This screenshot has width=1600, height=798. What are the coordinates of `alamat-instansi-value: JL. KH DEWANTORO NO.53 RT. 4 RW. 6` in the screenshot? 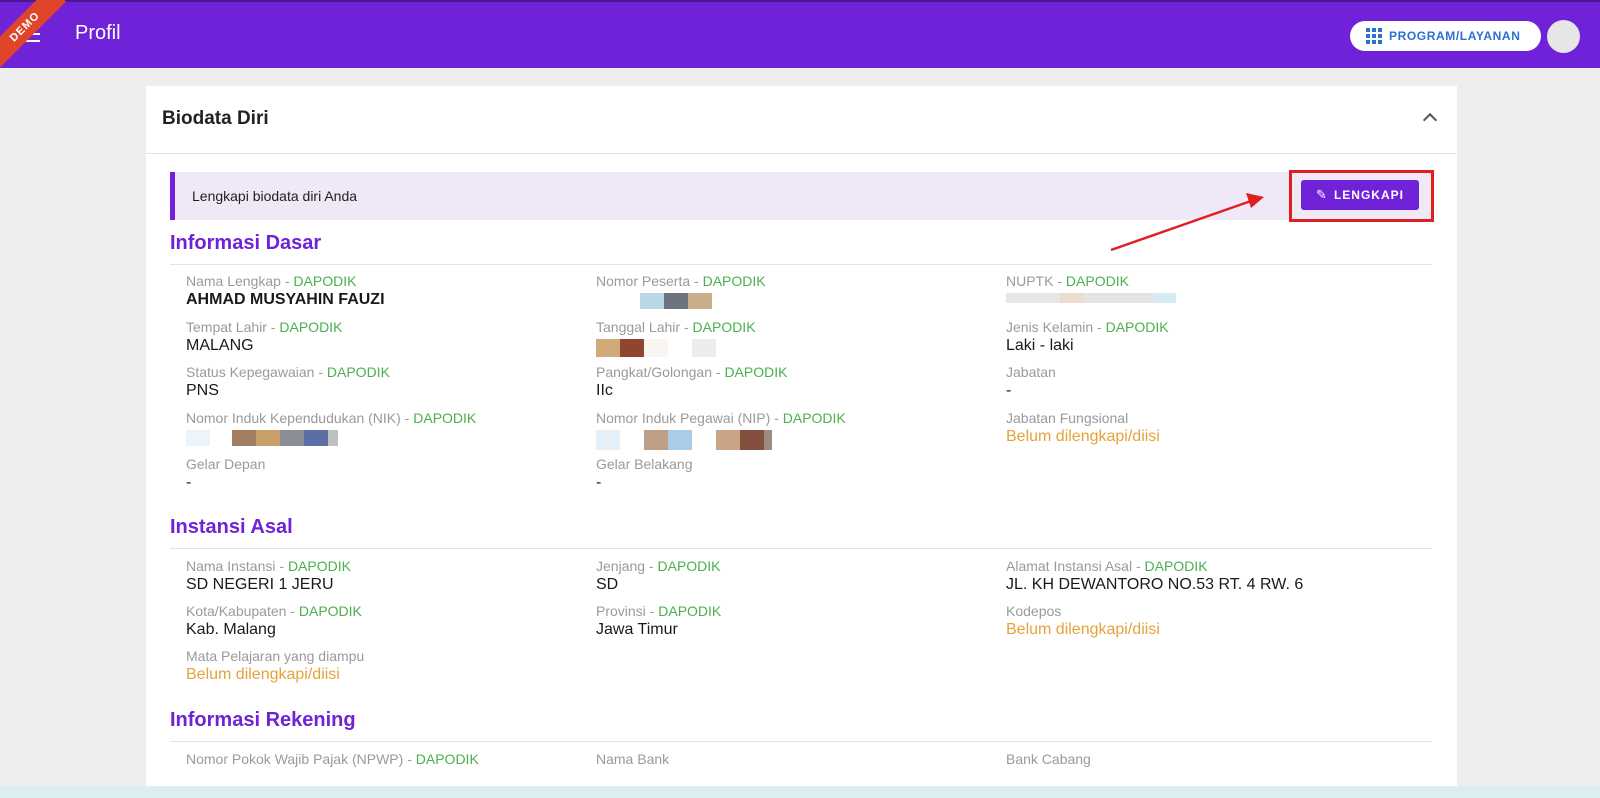 It's located at (1155, 584).